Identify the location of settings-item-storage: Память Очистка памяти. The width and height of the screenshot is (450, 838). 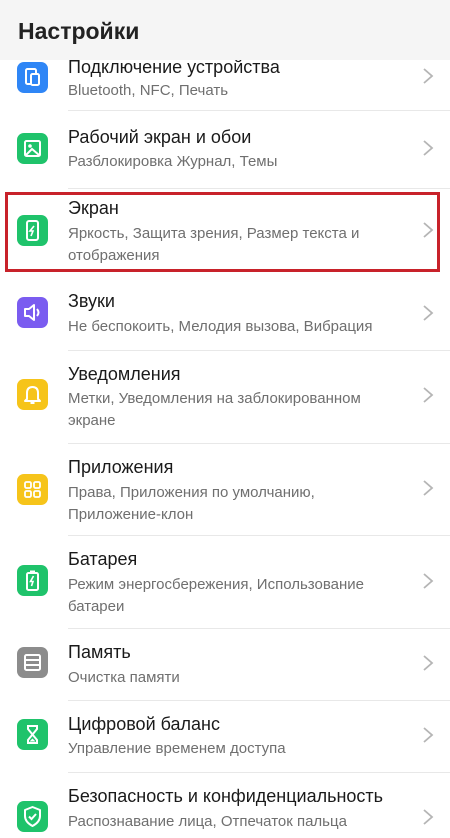
(225, 664).